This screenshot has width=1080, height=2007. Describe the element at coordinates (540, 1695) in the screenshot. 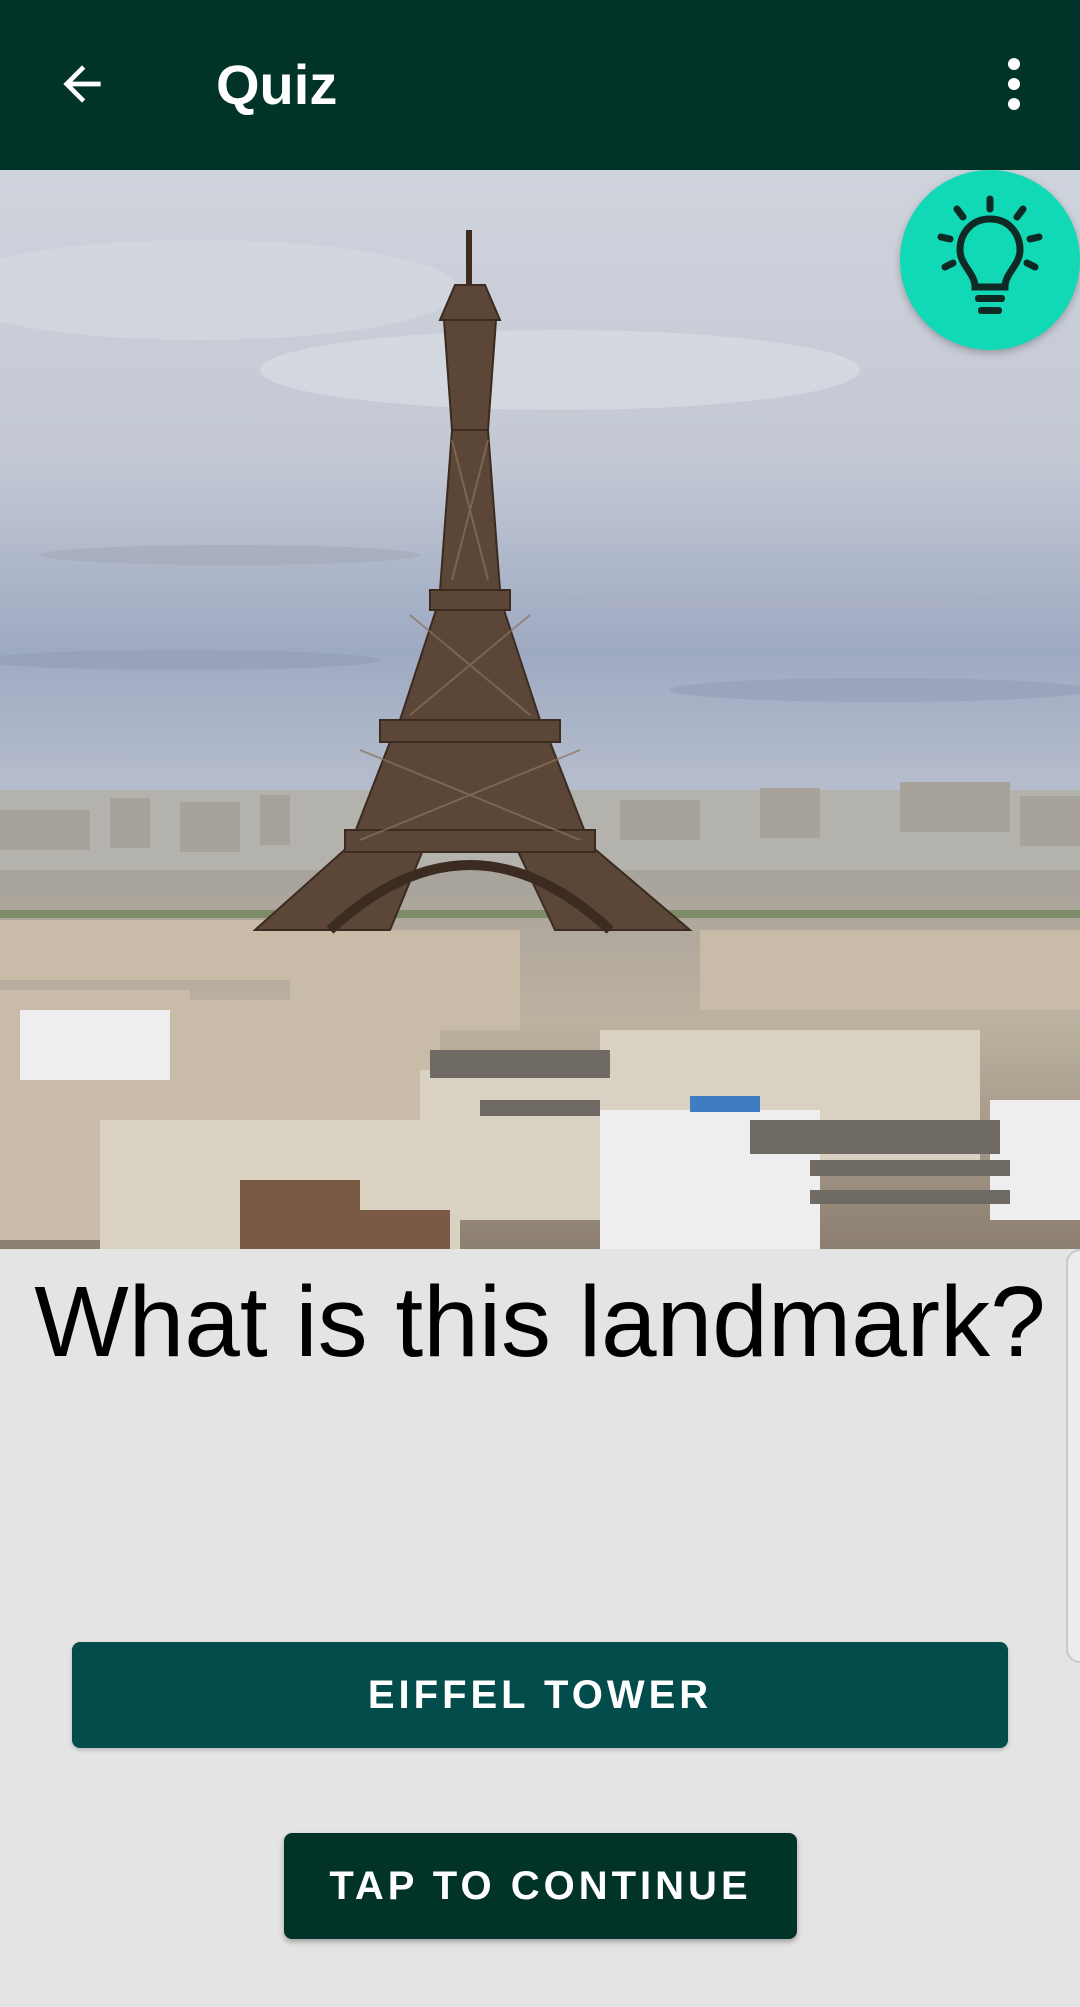

I see `answer-button: EIFFEL TOWER` at that location.